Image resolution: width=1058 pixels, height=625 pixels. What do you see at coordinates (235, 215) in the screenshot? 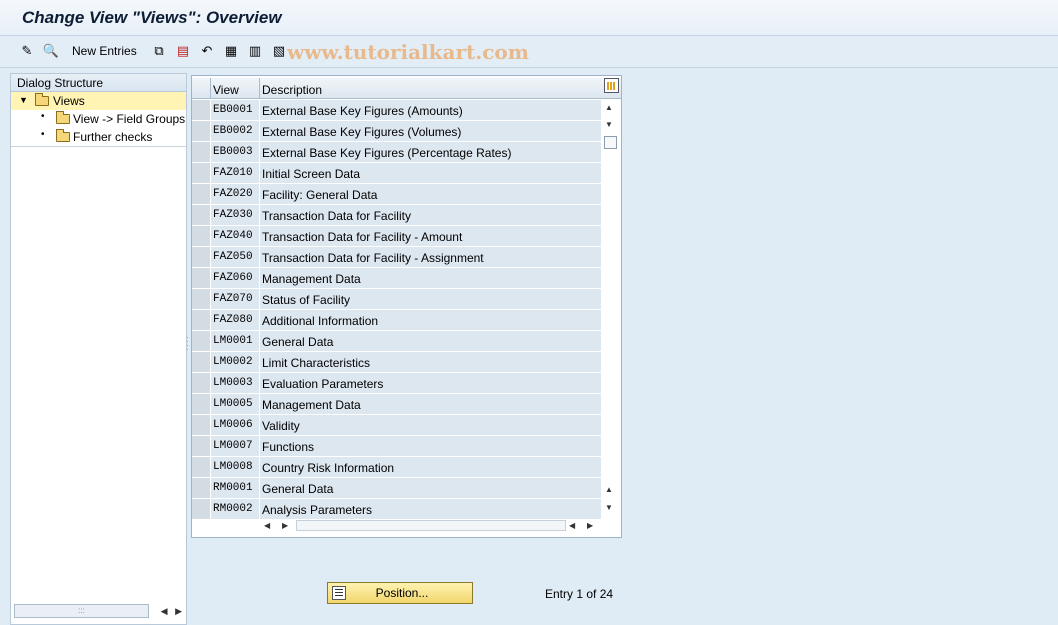
I see `cell-view: FAZ030` at bounding box center [235, 215].